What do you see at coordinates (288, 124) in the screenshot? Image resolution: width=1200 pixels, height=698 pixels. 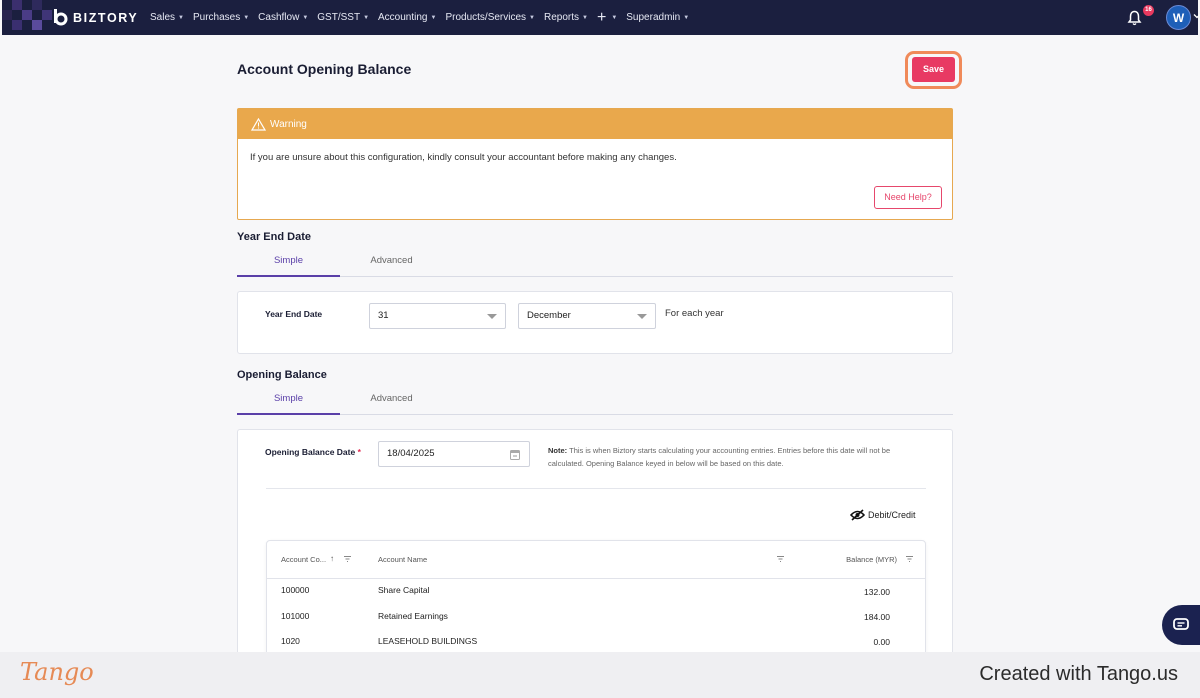 I see `warning-title: Warning` at bounding box center [288, 124].